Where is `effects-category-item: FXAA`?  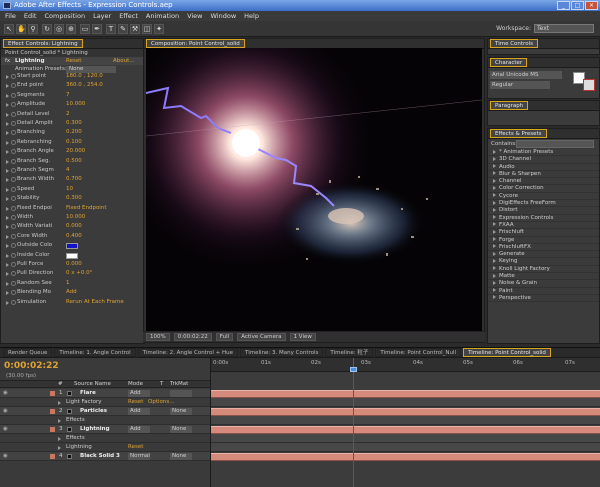
effects-category-item: FXAA is located at coordinates (543, 226).